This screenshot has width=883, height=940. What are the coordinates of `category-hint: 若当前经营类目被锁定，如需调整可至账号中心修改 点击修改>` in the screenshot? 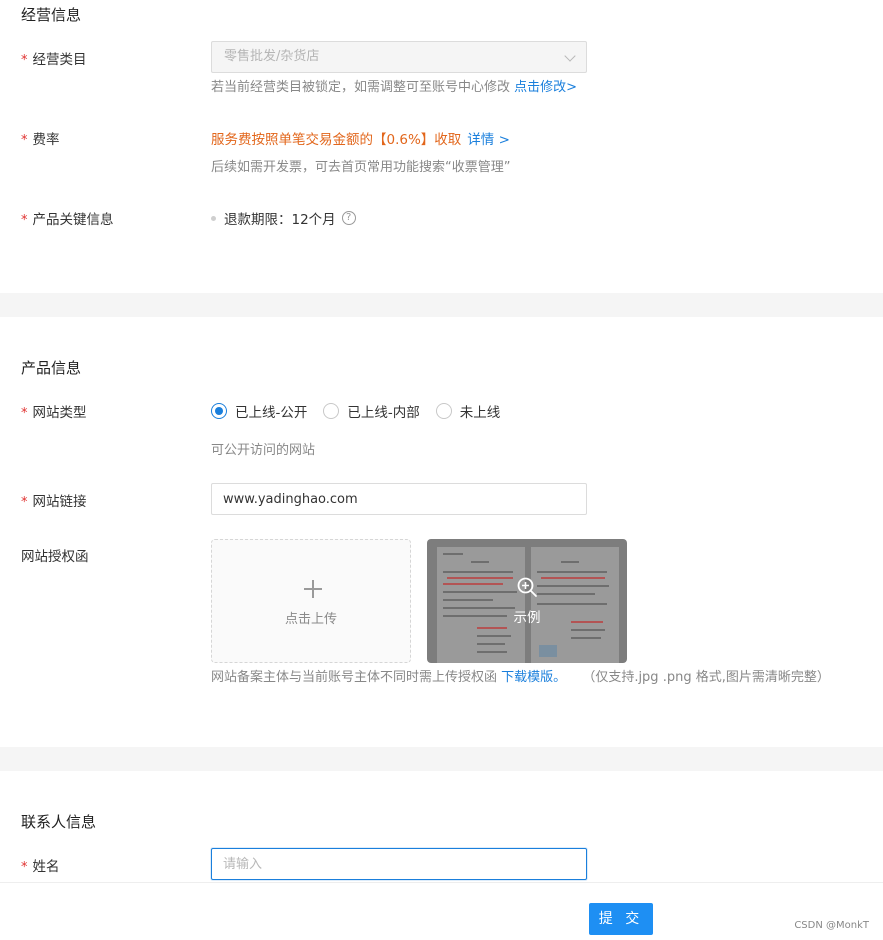 It's located at (394, 87).